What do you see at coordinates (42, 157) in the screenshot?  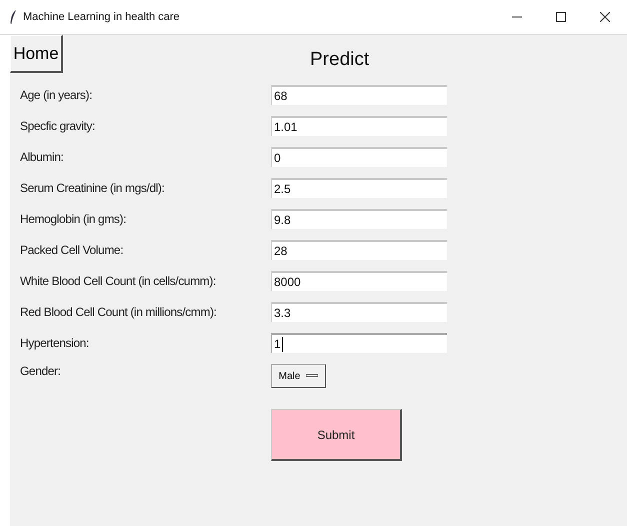 I see `field-label: Albumin:` at bounding box center [42, 157].